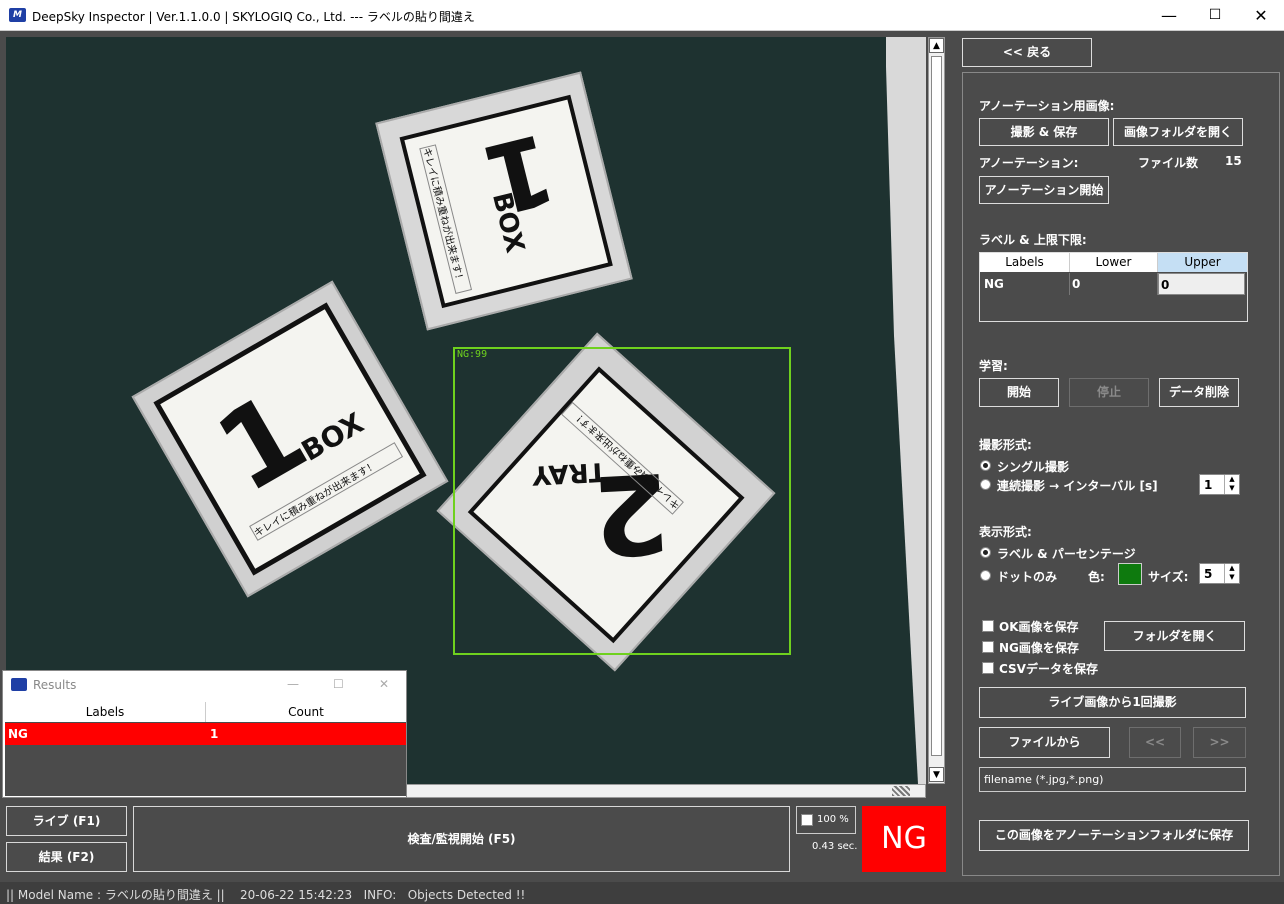  I want to click on dot-color-swatch, so click(1130, 574).